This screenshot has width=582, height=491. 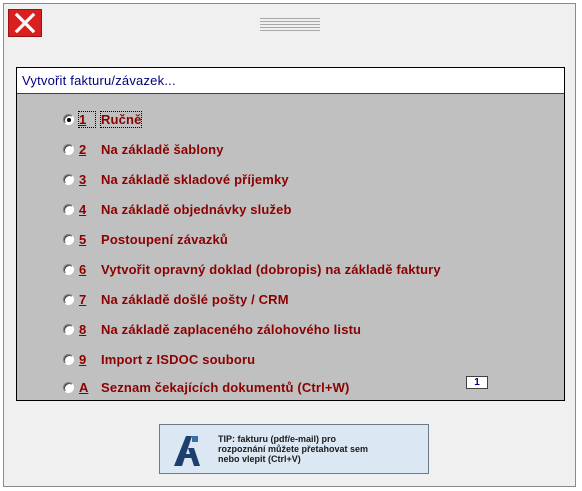 What do you see at coordinates (259, 459) in the screenshot?
I see `tip-line: nebo vlepit (Ctrl+V)` at bounding box center [259, 459].